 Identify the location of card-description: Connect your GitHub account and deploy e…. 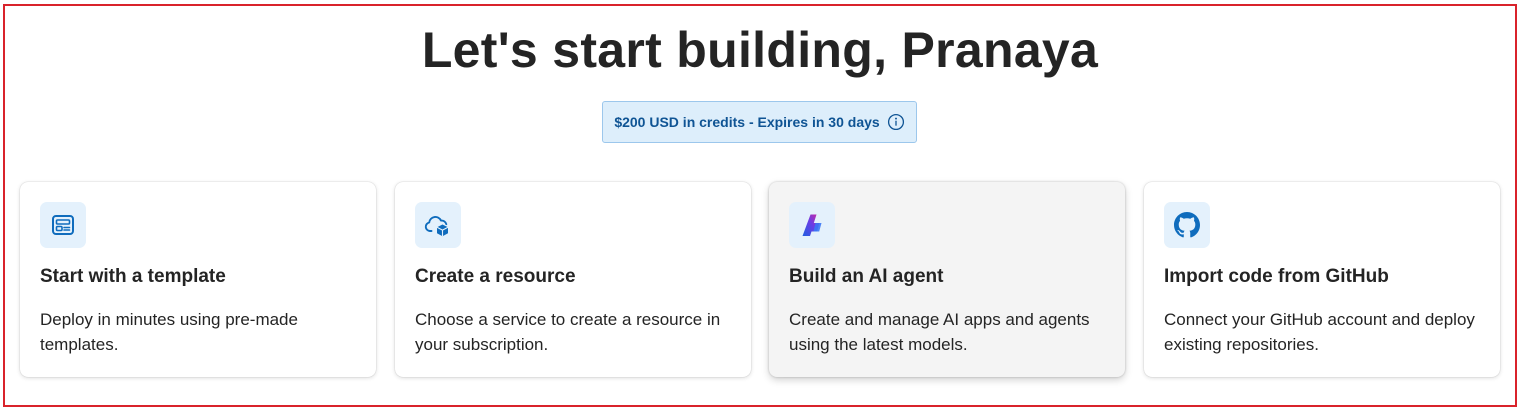
(1319, 332).